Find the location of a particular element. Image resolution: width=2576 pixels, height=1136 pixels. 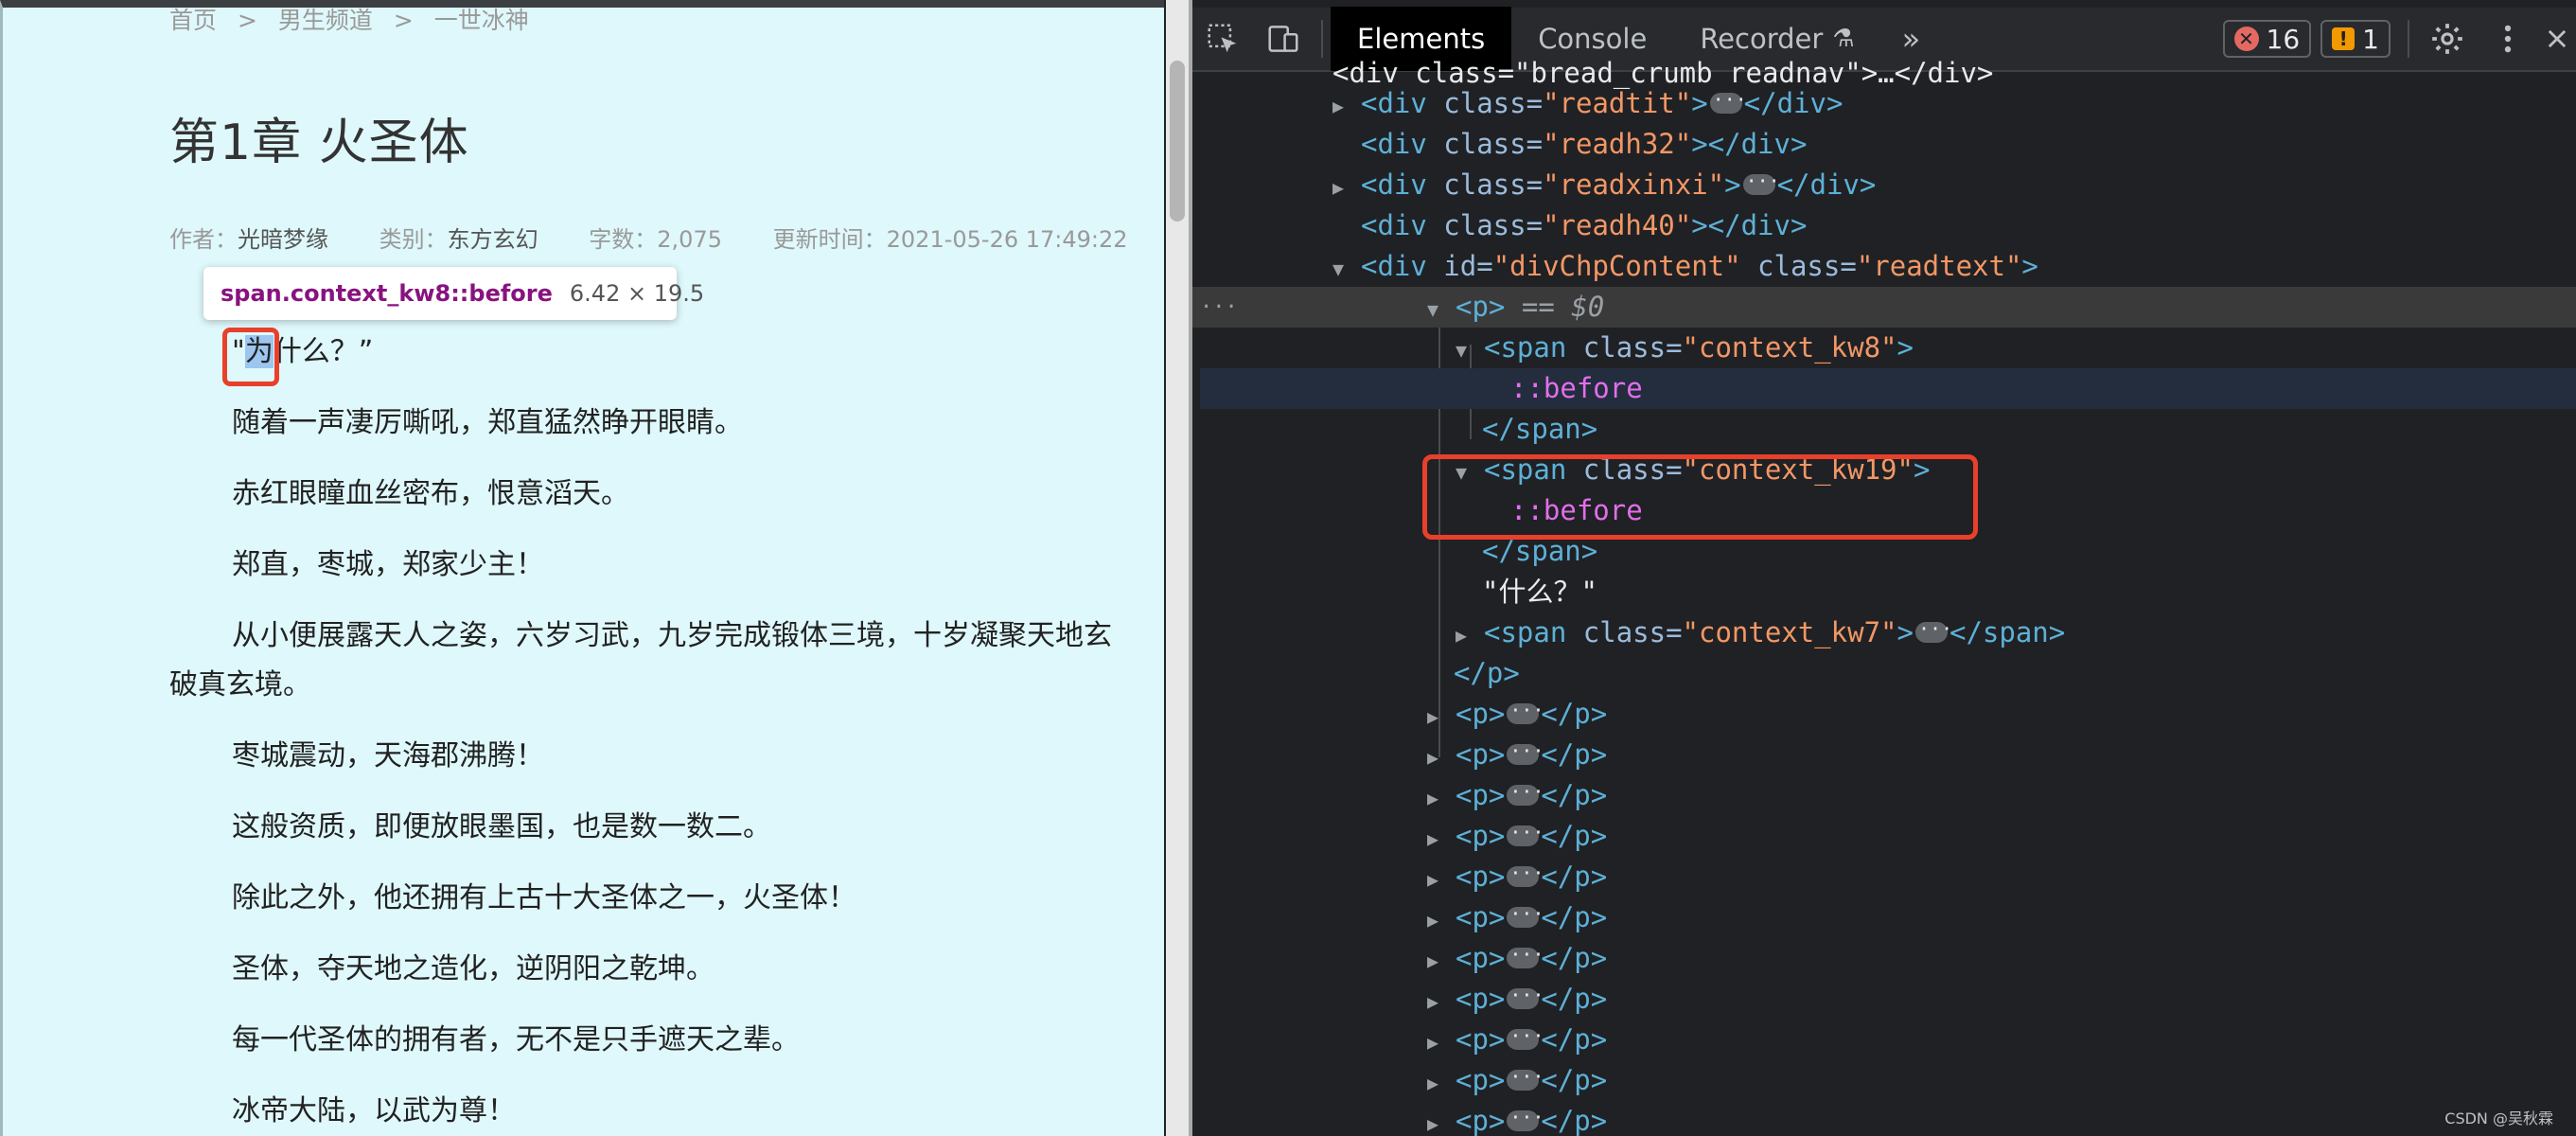

dom-node-readtit: ▶<div class="readtit"></div> is located at coordinates (1587, 103).